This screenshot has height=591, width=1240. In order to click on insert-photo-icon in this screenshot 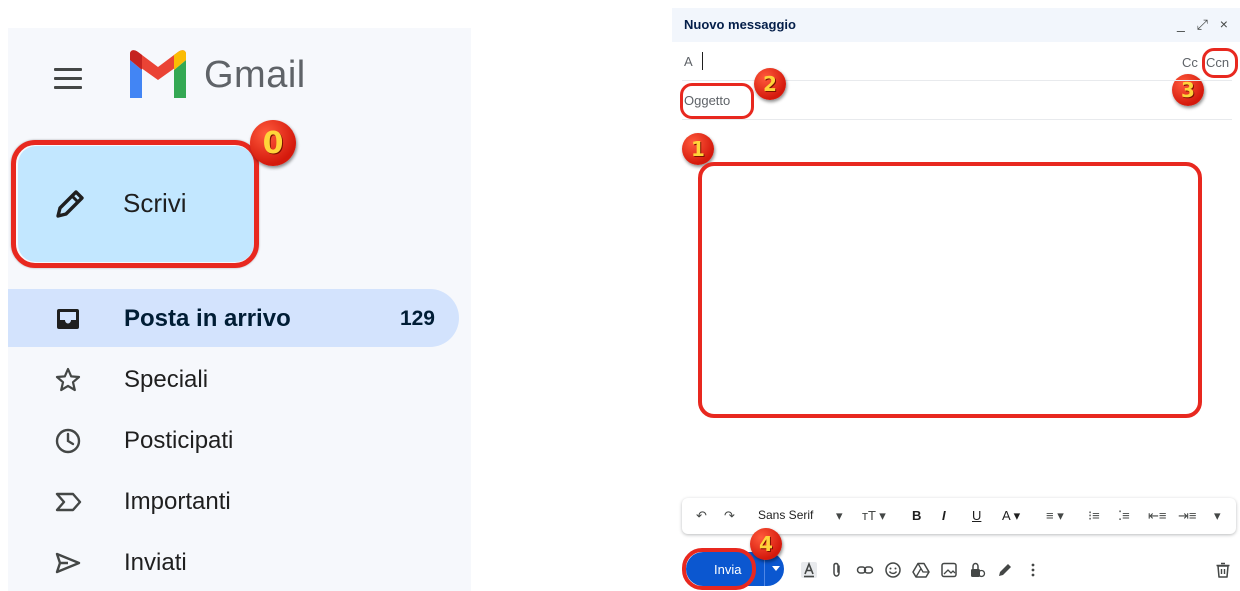, I will do `click(949, 570)`.